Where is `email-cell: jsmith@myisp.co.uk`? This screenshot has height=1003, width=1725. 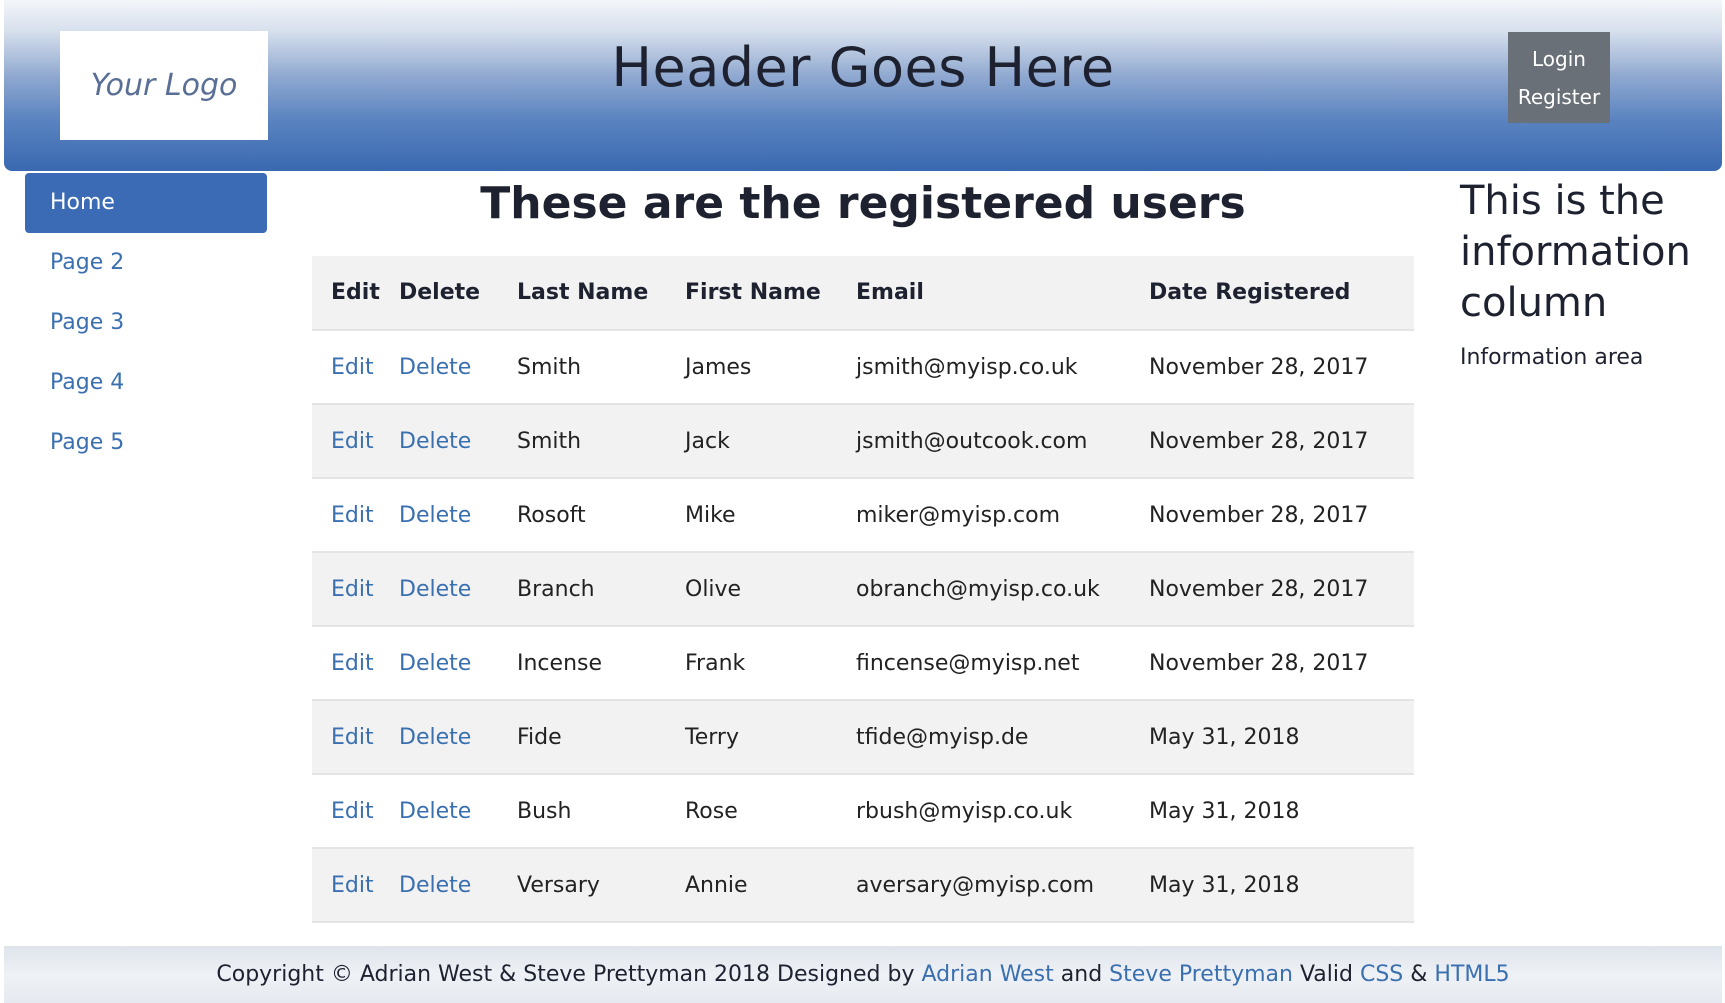 email-cell: jsmith@myisp.co.uk is located at coordinates (1002, 367).